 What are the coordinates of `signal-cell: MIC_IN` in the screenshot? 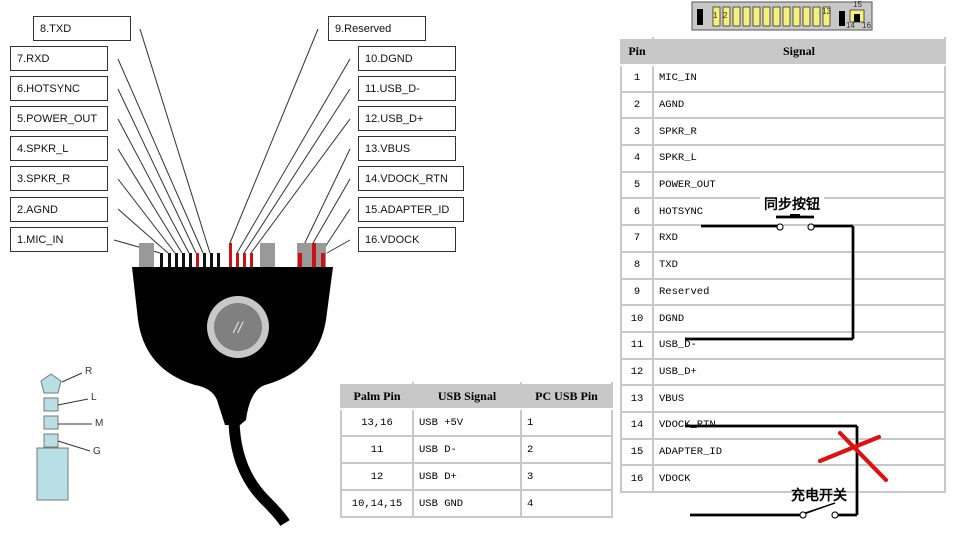 It's located at (799, 78).